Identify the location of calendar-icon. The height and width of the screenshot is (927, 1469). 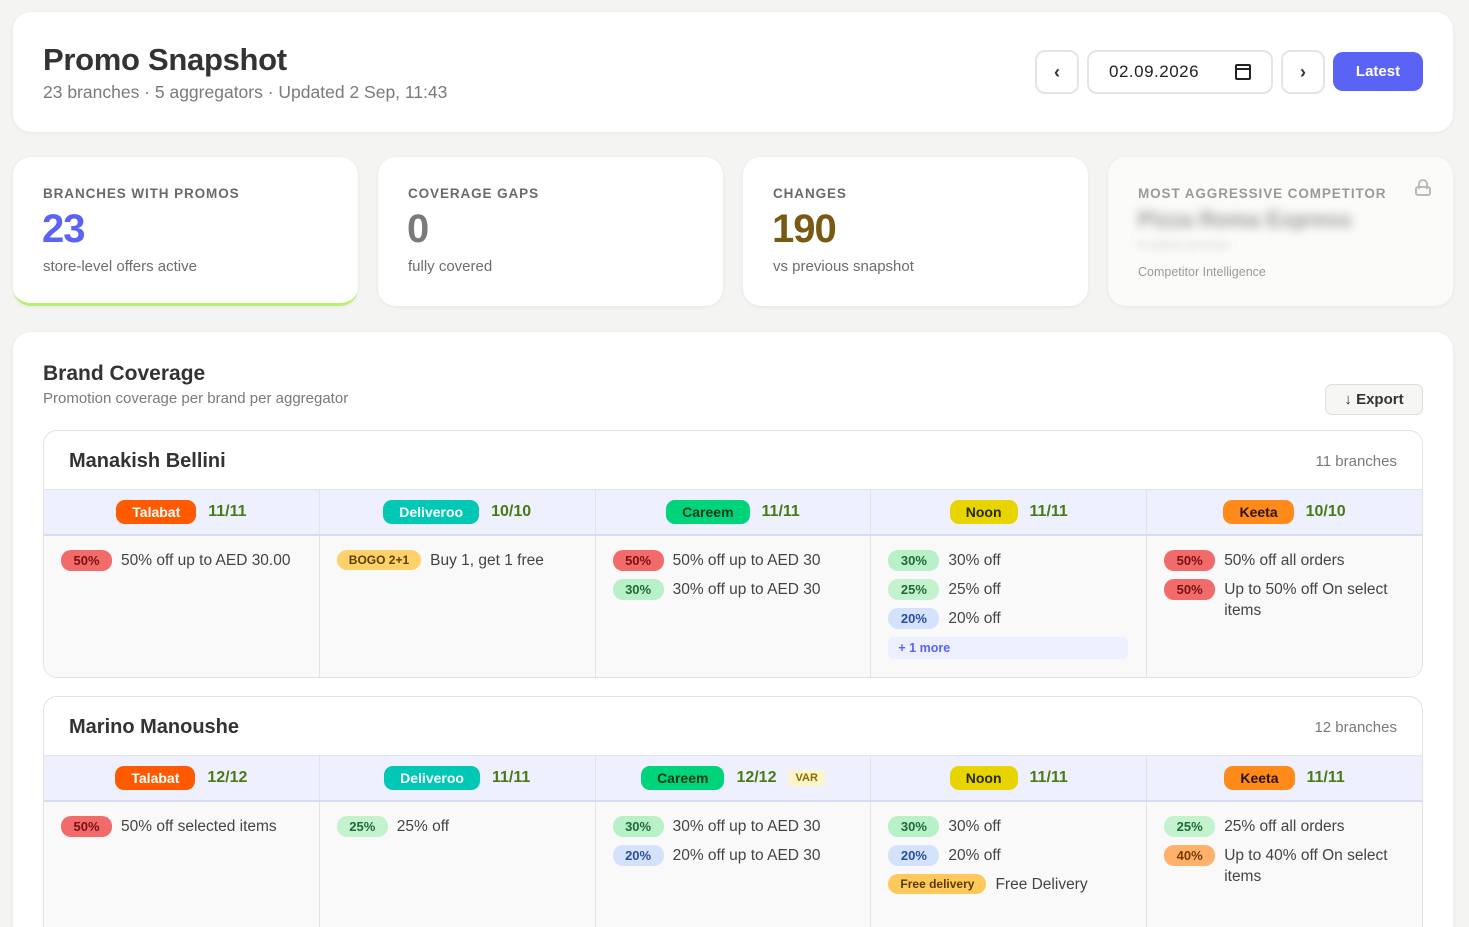
(1243, 72).